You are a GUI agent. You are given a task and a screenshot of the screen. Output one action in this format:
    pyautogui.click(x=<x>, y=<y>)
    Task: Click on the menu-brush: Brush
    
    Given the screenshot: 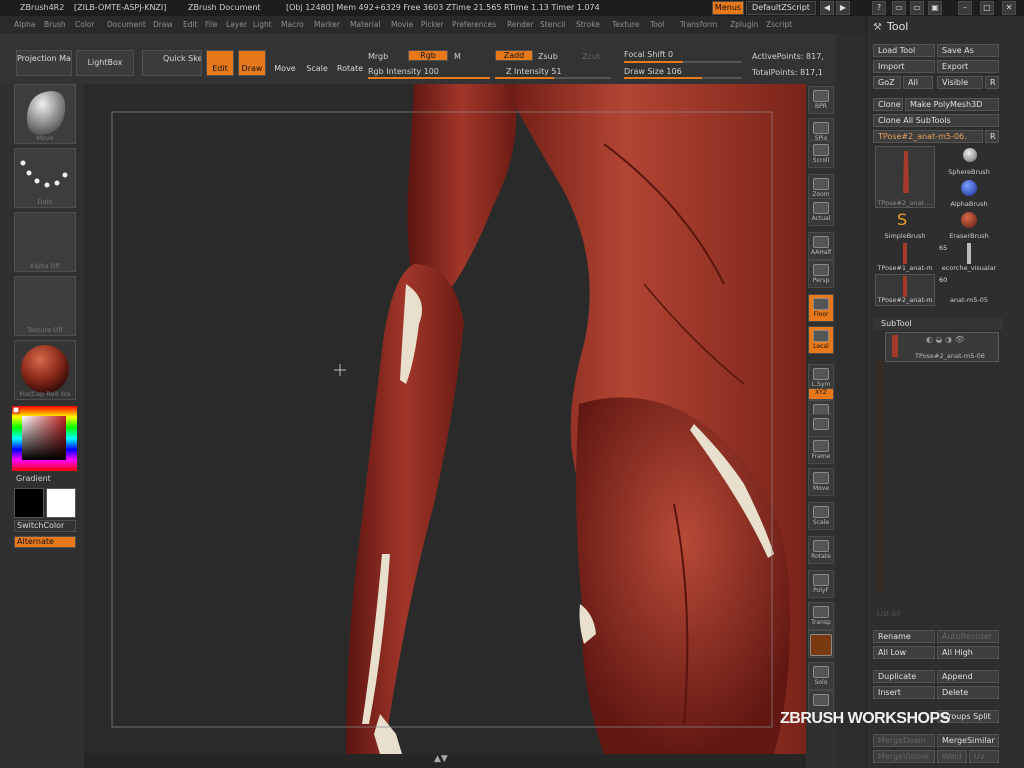 What is the action you would take?
    pyautogui.click(x=55, y=25)
    